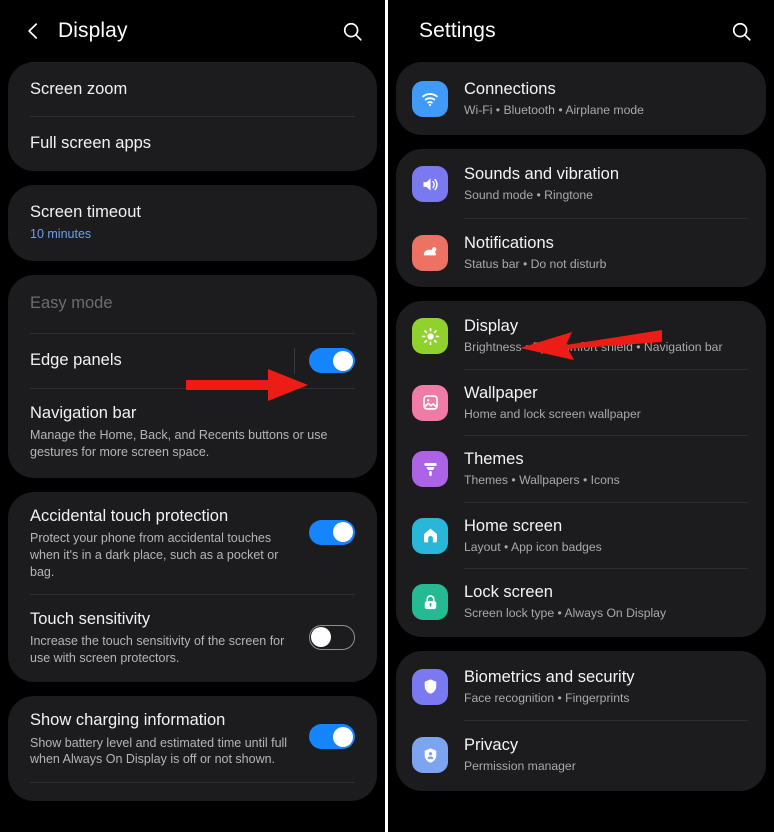 Image resolution: width=774 pixels, height=832 pixels. I want to click on item-title: Wallpaper, so click(501, 392).